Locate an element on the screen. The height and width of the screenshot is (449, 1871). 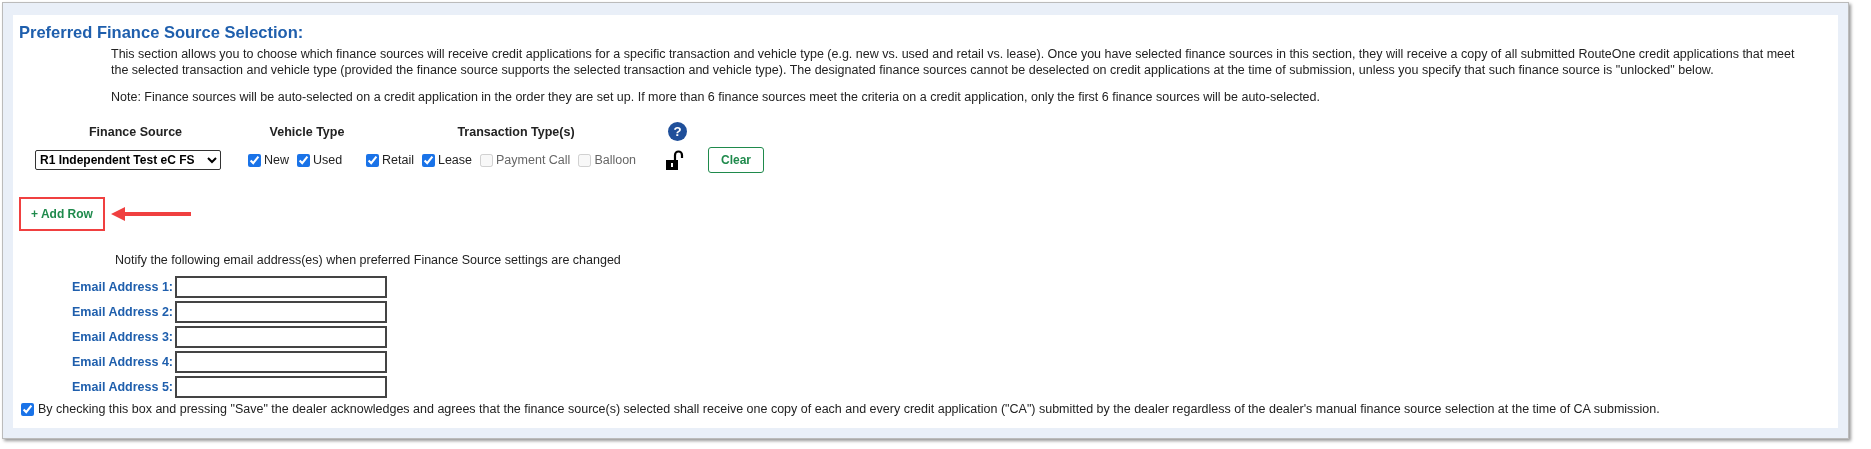
acknowledgement-checkbox is located at coordinates (27, 409).